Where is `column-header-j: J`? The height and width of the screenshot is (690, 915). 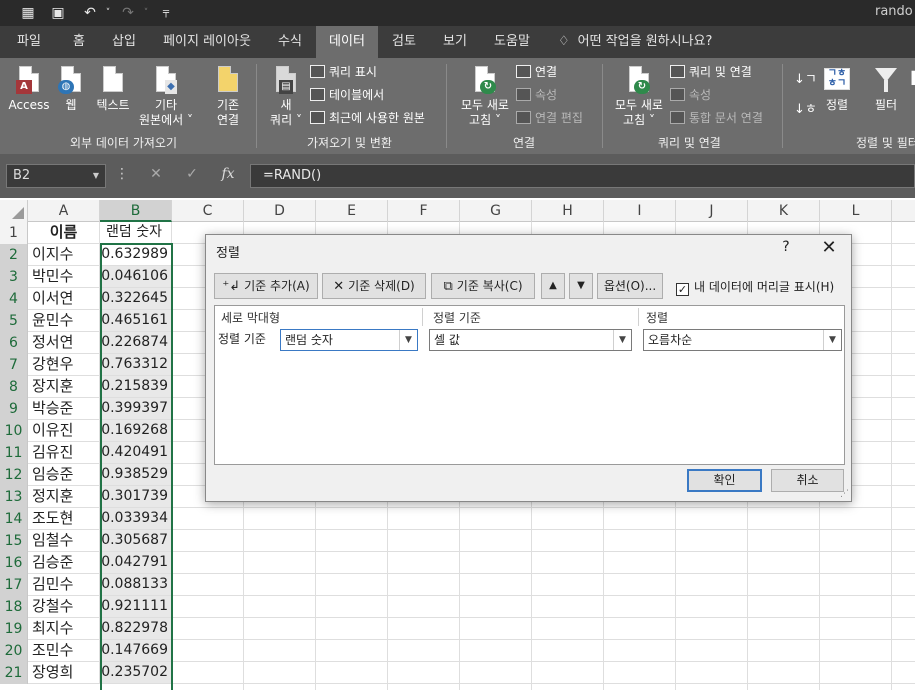
column-header-j: J is located at coordinates (712, 211).